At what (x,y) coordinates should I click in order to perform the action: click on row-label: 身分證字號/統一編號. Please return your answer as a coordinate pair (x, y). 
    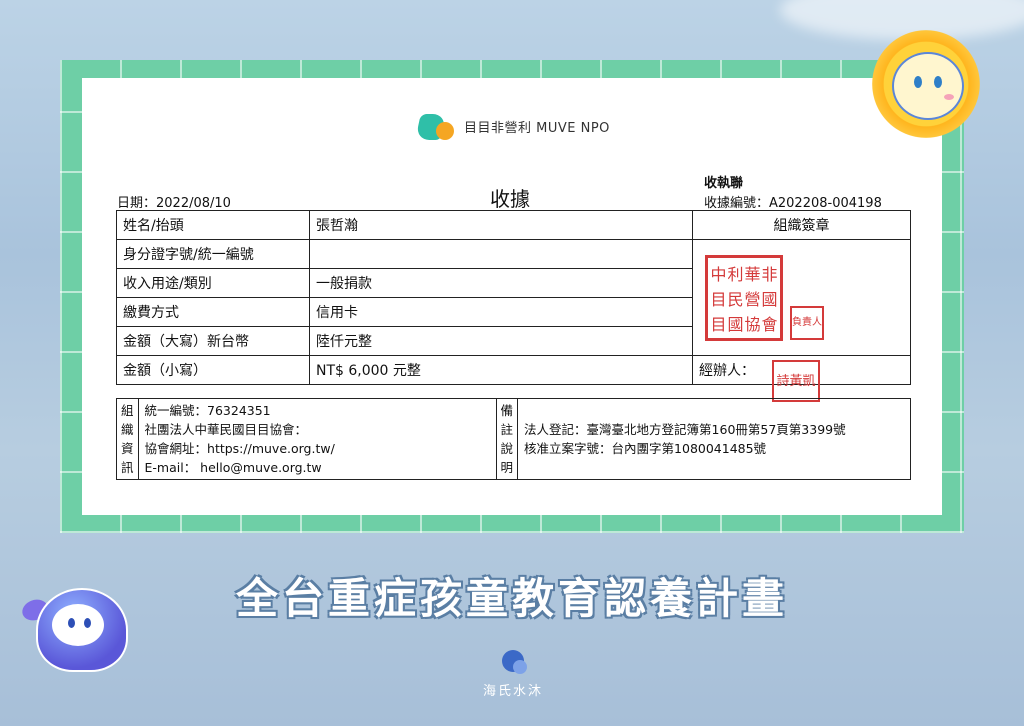
    Looking at the image, I should click on (213, 254).